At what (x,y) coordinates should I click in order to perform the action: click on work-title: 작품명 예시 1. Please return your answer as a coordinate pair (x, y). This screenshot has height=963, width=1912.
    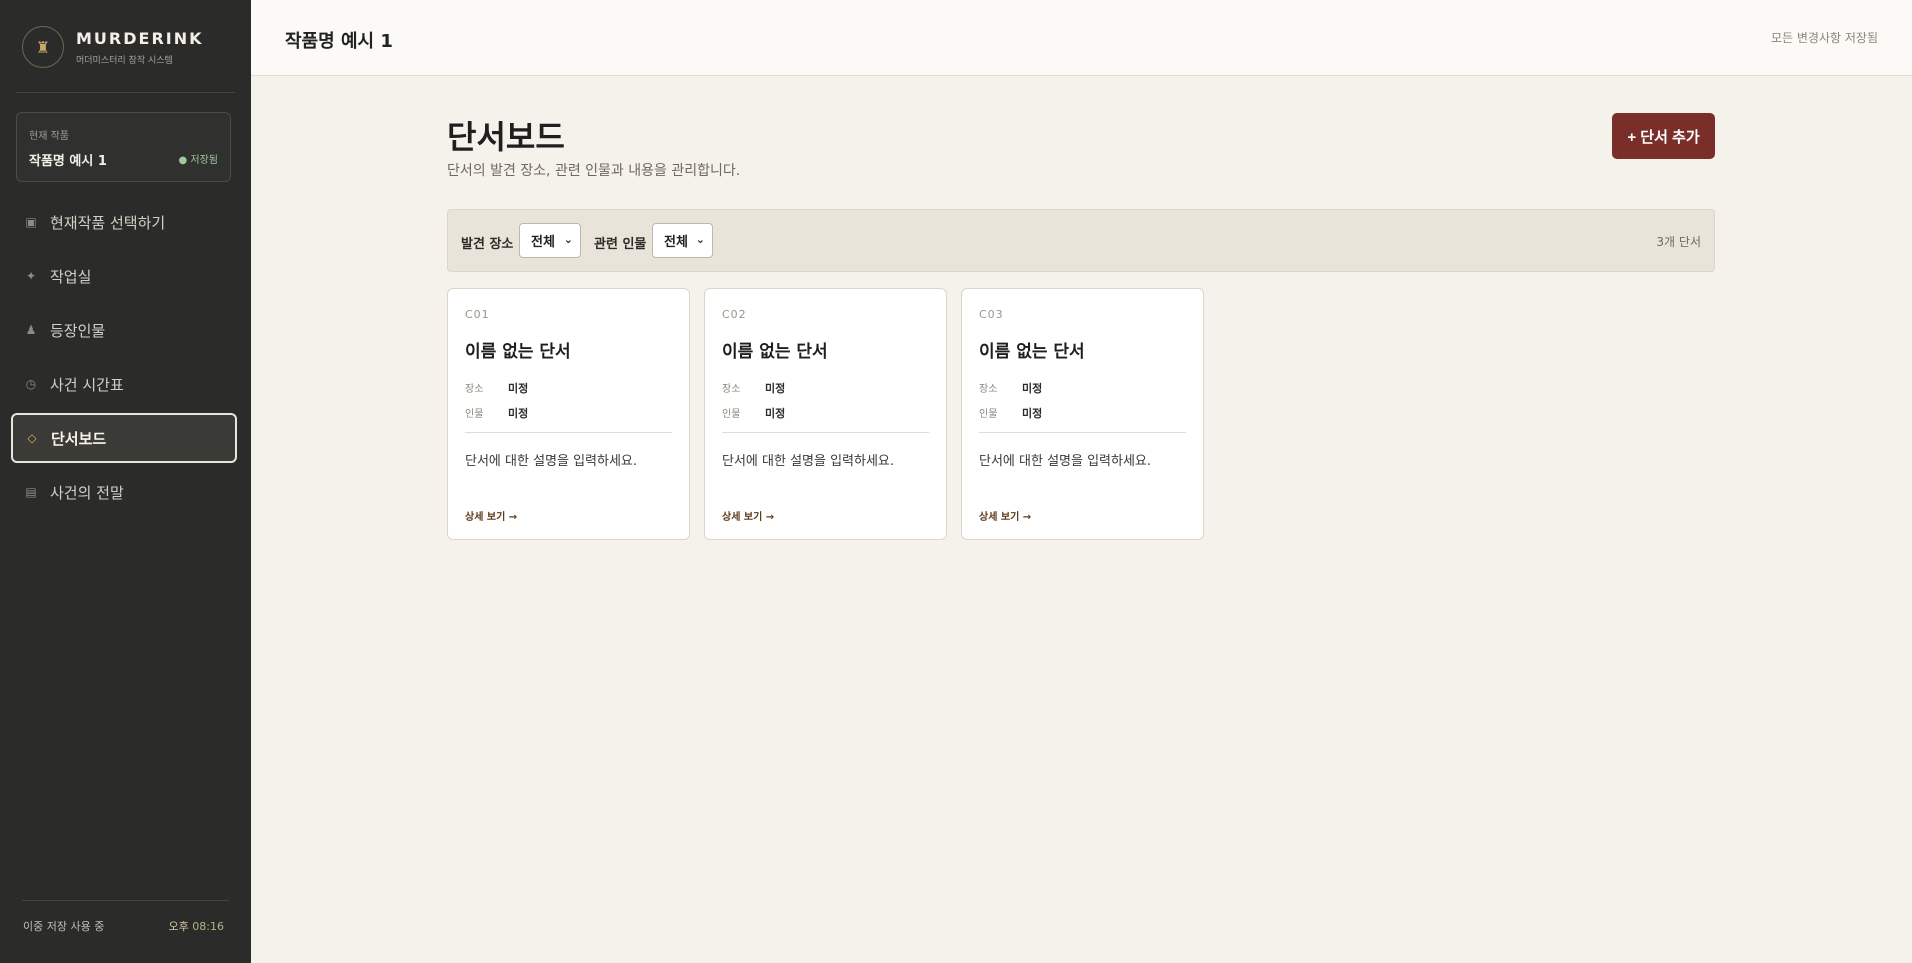
    Looking at the image, I should click on (339, 41).